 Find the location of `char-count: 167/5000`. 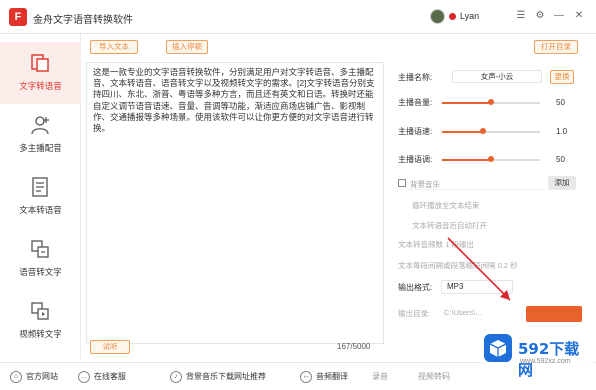

char-count: 167/5000 is located at coordinates (354, 346).